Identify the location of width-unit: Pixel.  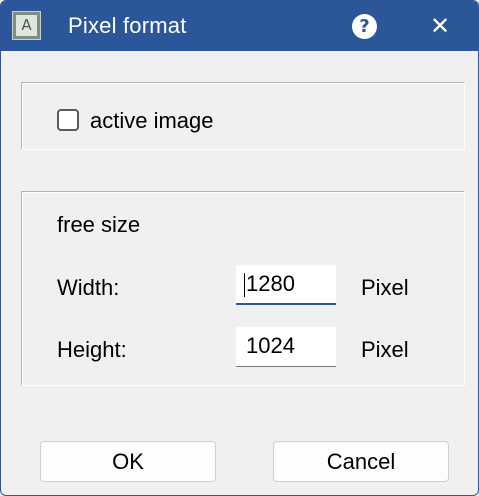
(385, 287).